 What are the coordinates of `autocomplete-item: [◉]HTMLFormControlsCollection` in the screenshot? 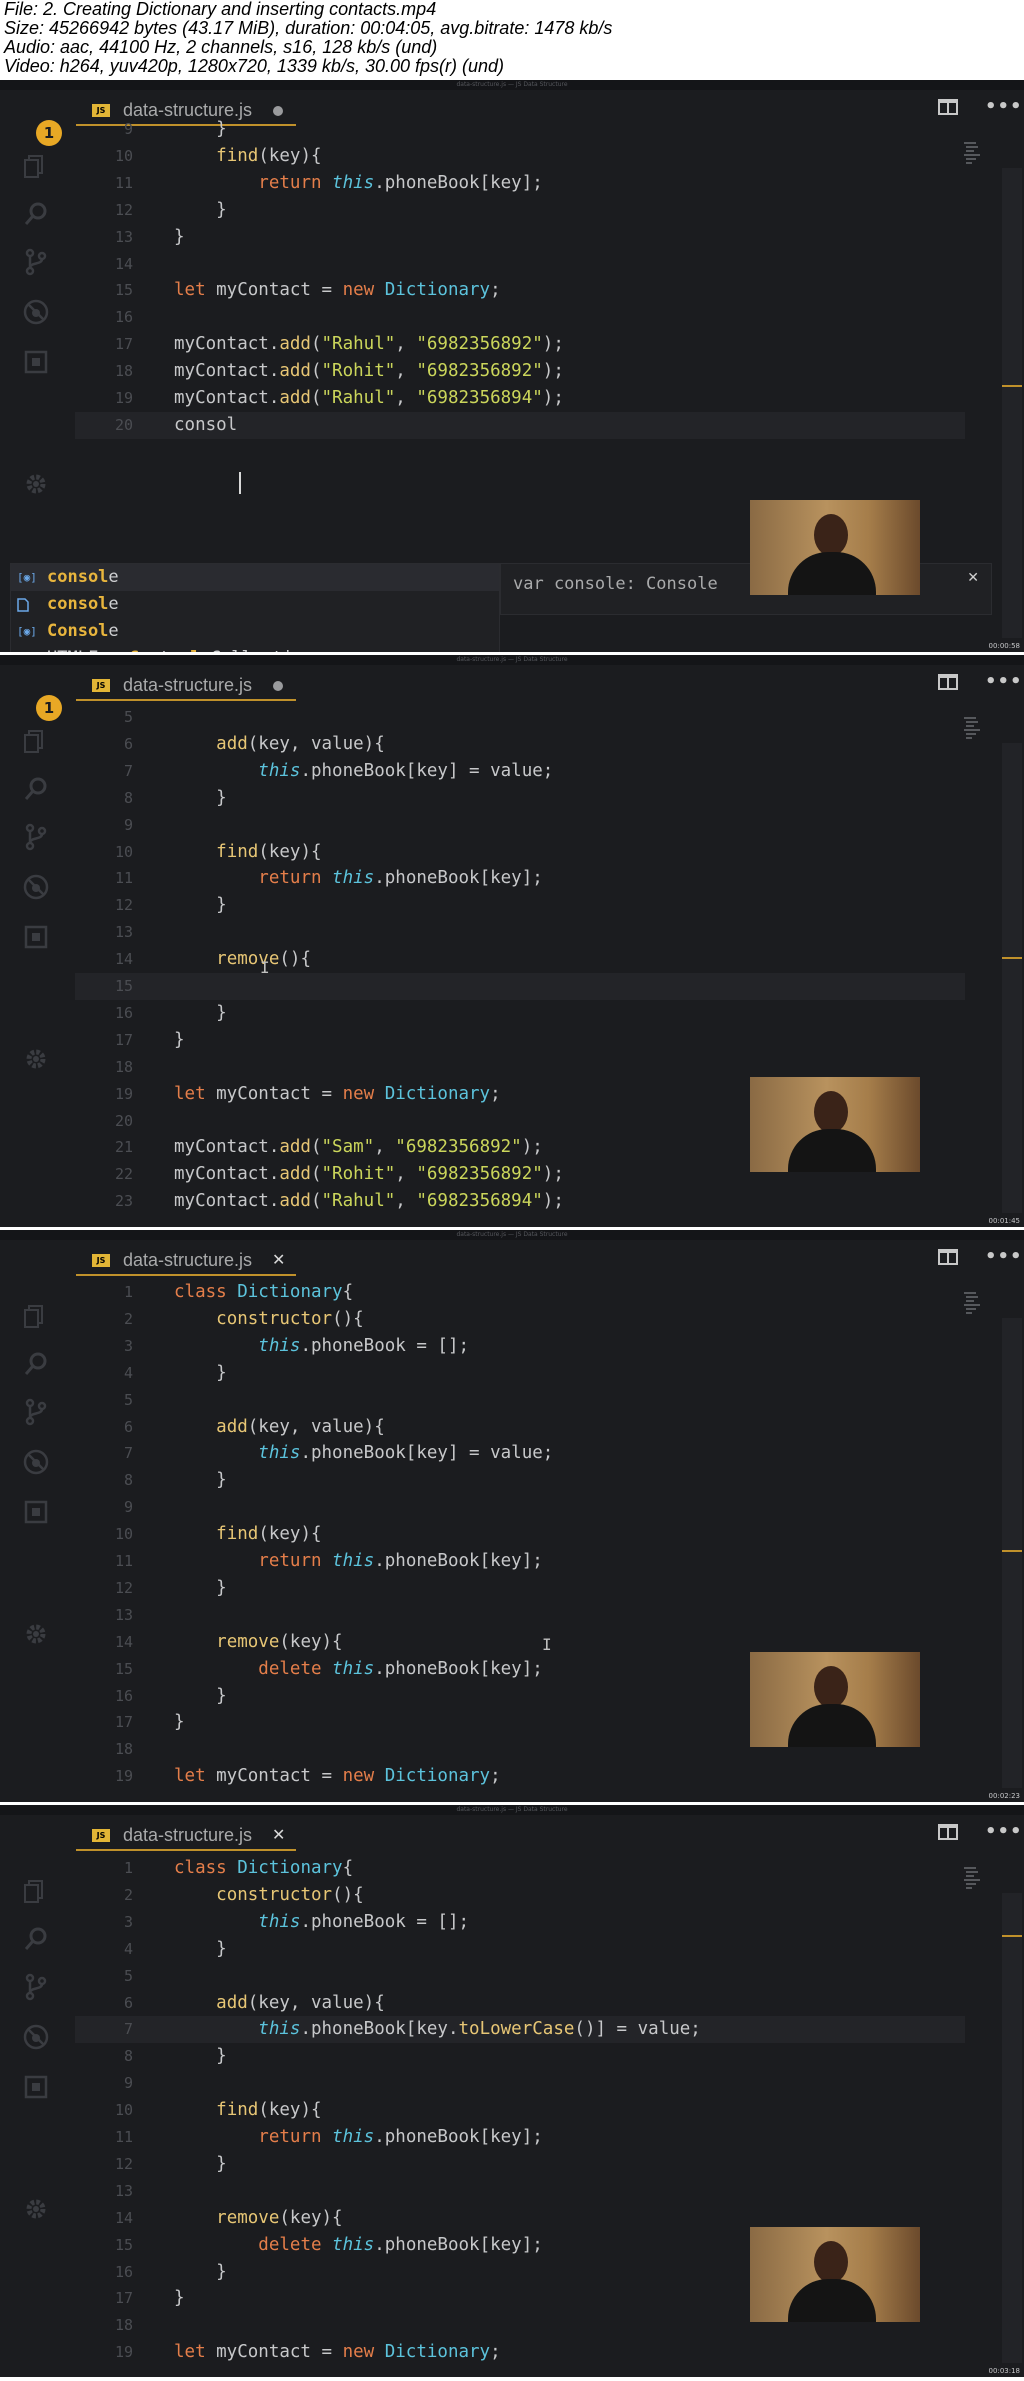 It's located at (255, 648).